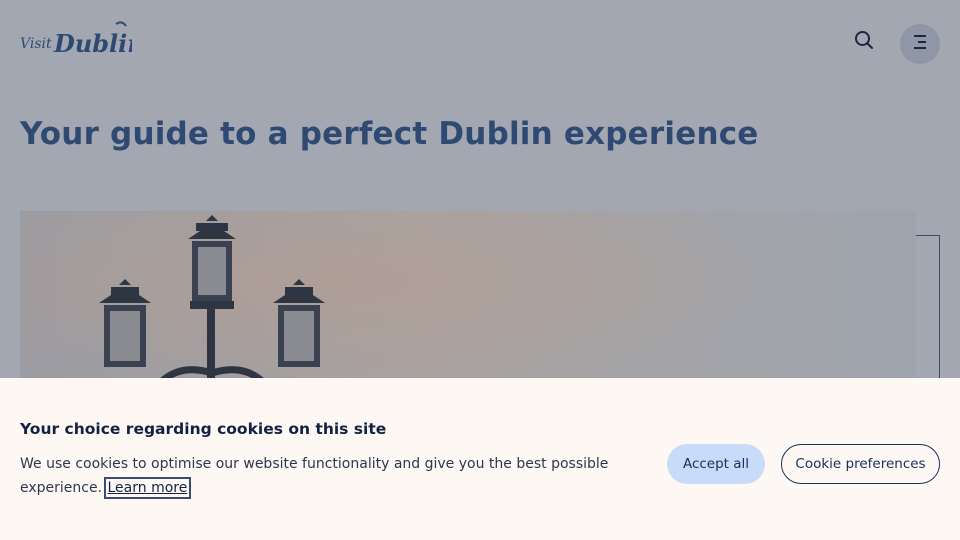 The height and width of the screenshot is (540, 960). I want to click on svg-text: Dublin, so click(92, 43).